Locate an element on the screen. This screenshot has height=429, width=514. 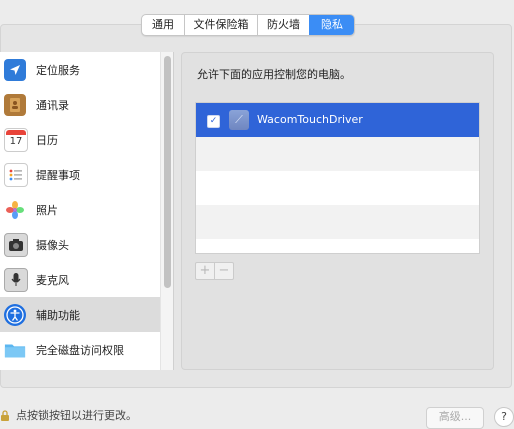
sidebar-item-calendar: 17 日历 is located at coordinates (80, 139).